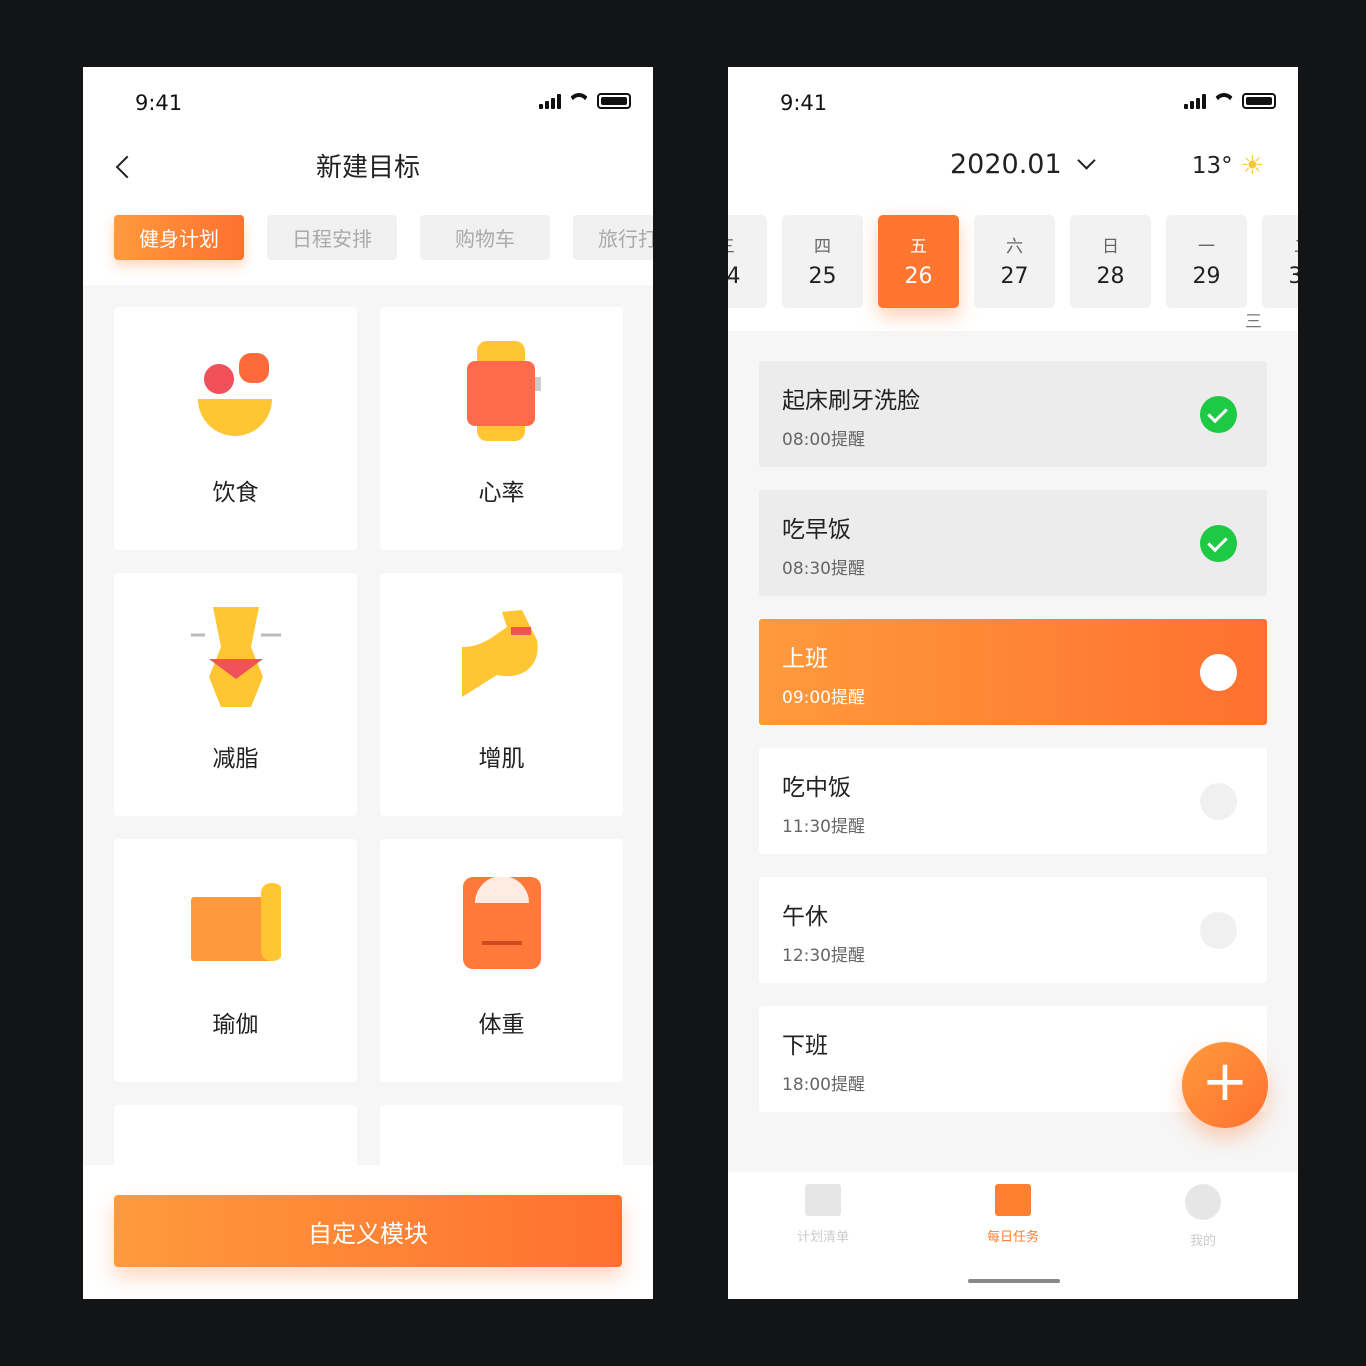 The width and height of the screenshot is (1366, 1366). What do you see at coordinates (1086, 160) in the screenshot?
I see `chevron-down-icon` at bounding box center [1086, 160].